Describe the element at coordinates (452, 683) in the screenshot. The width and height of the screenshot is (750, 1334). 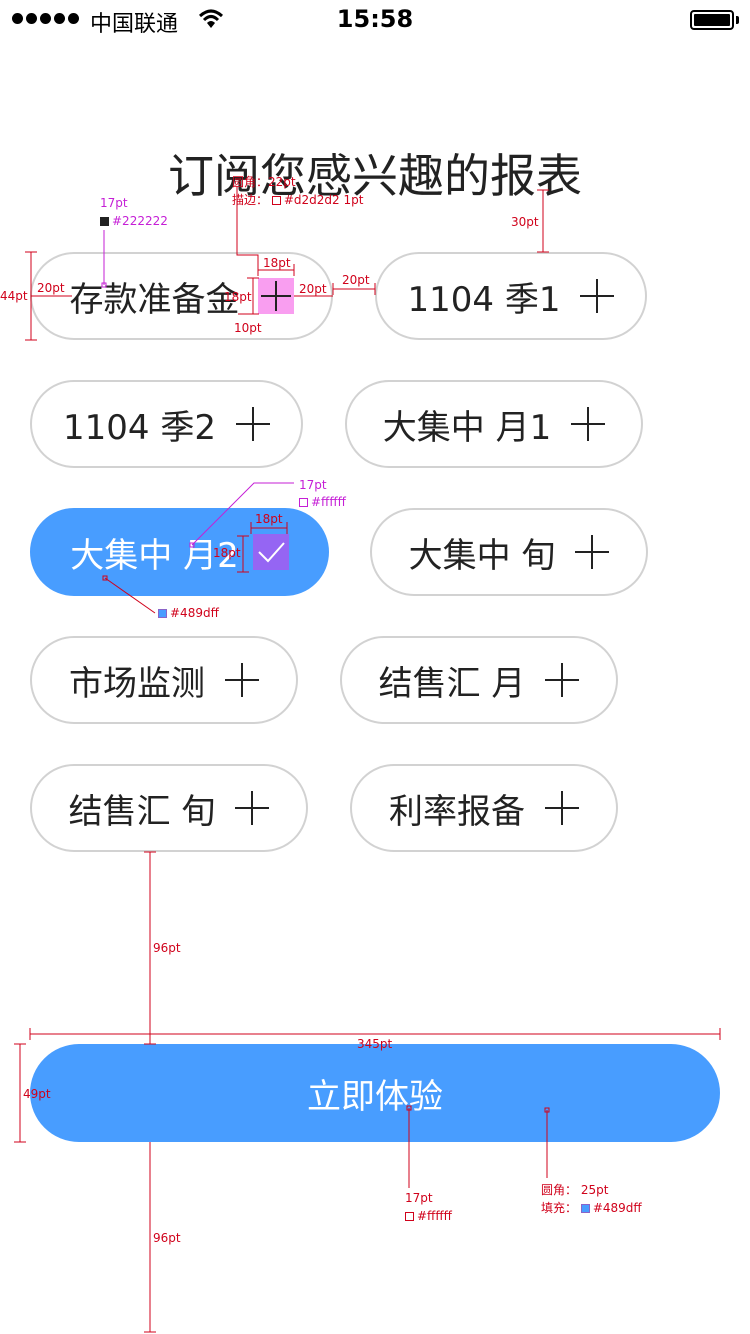
I see `chip-label: 结售汇 月` at that location.